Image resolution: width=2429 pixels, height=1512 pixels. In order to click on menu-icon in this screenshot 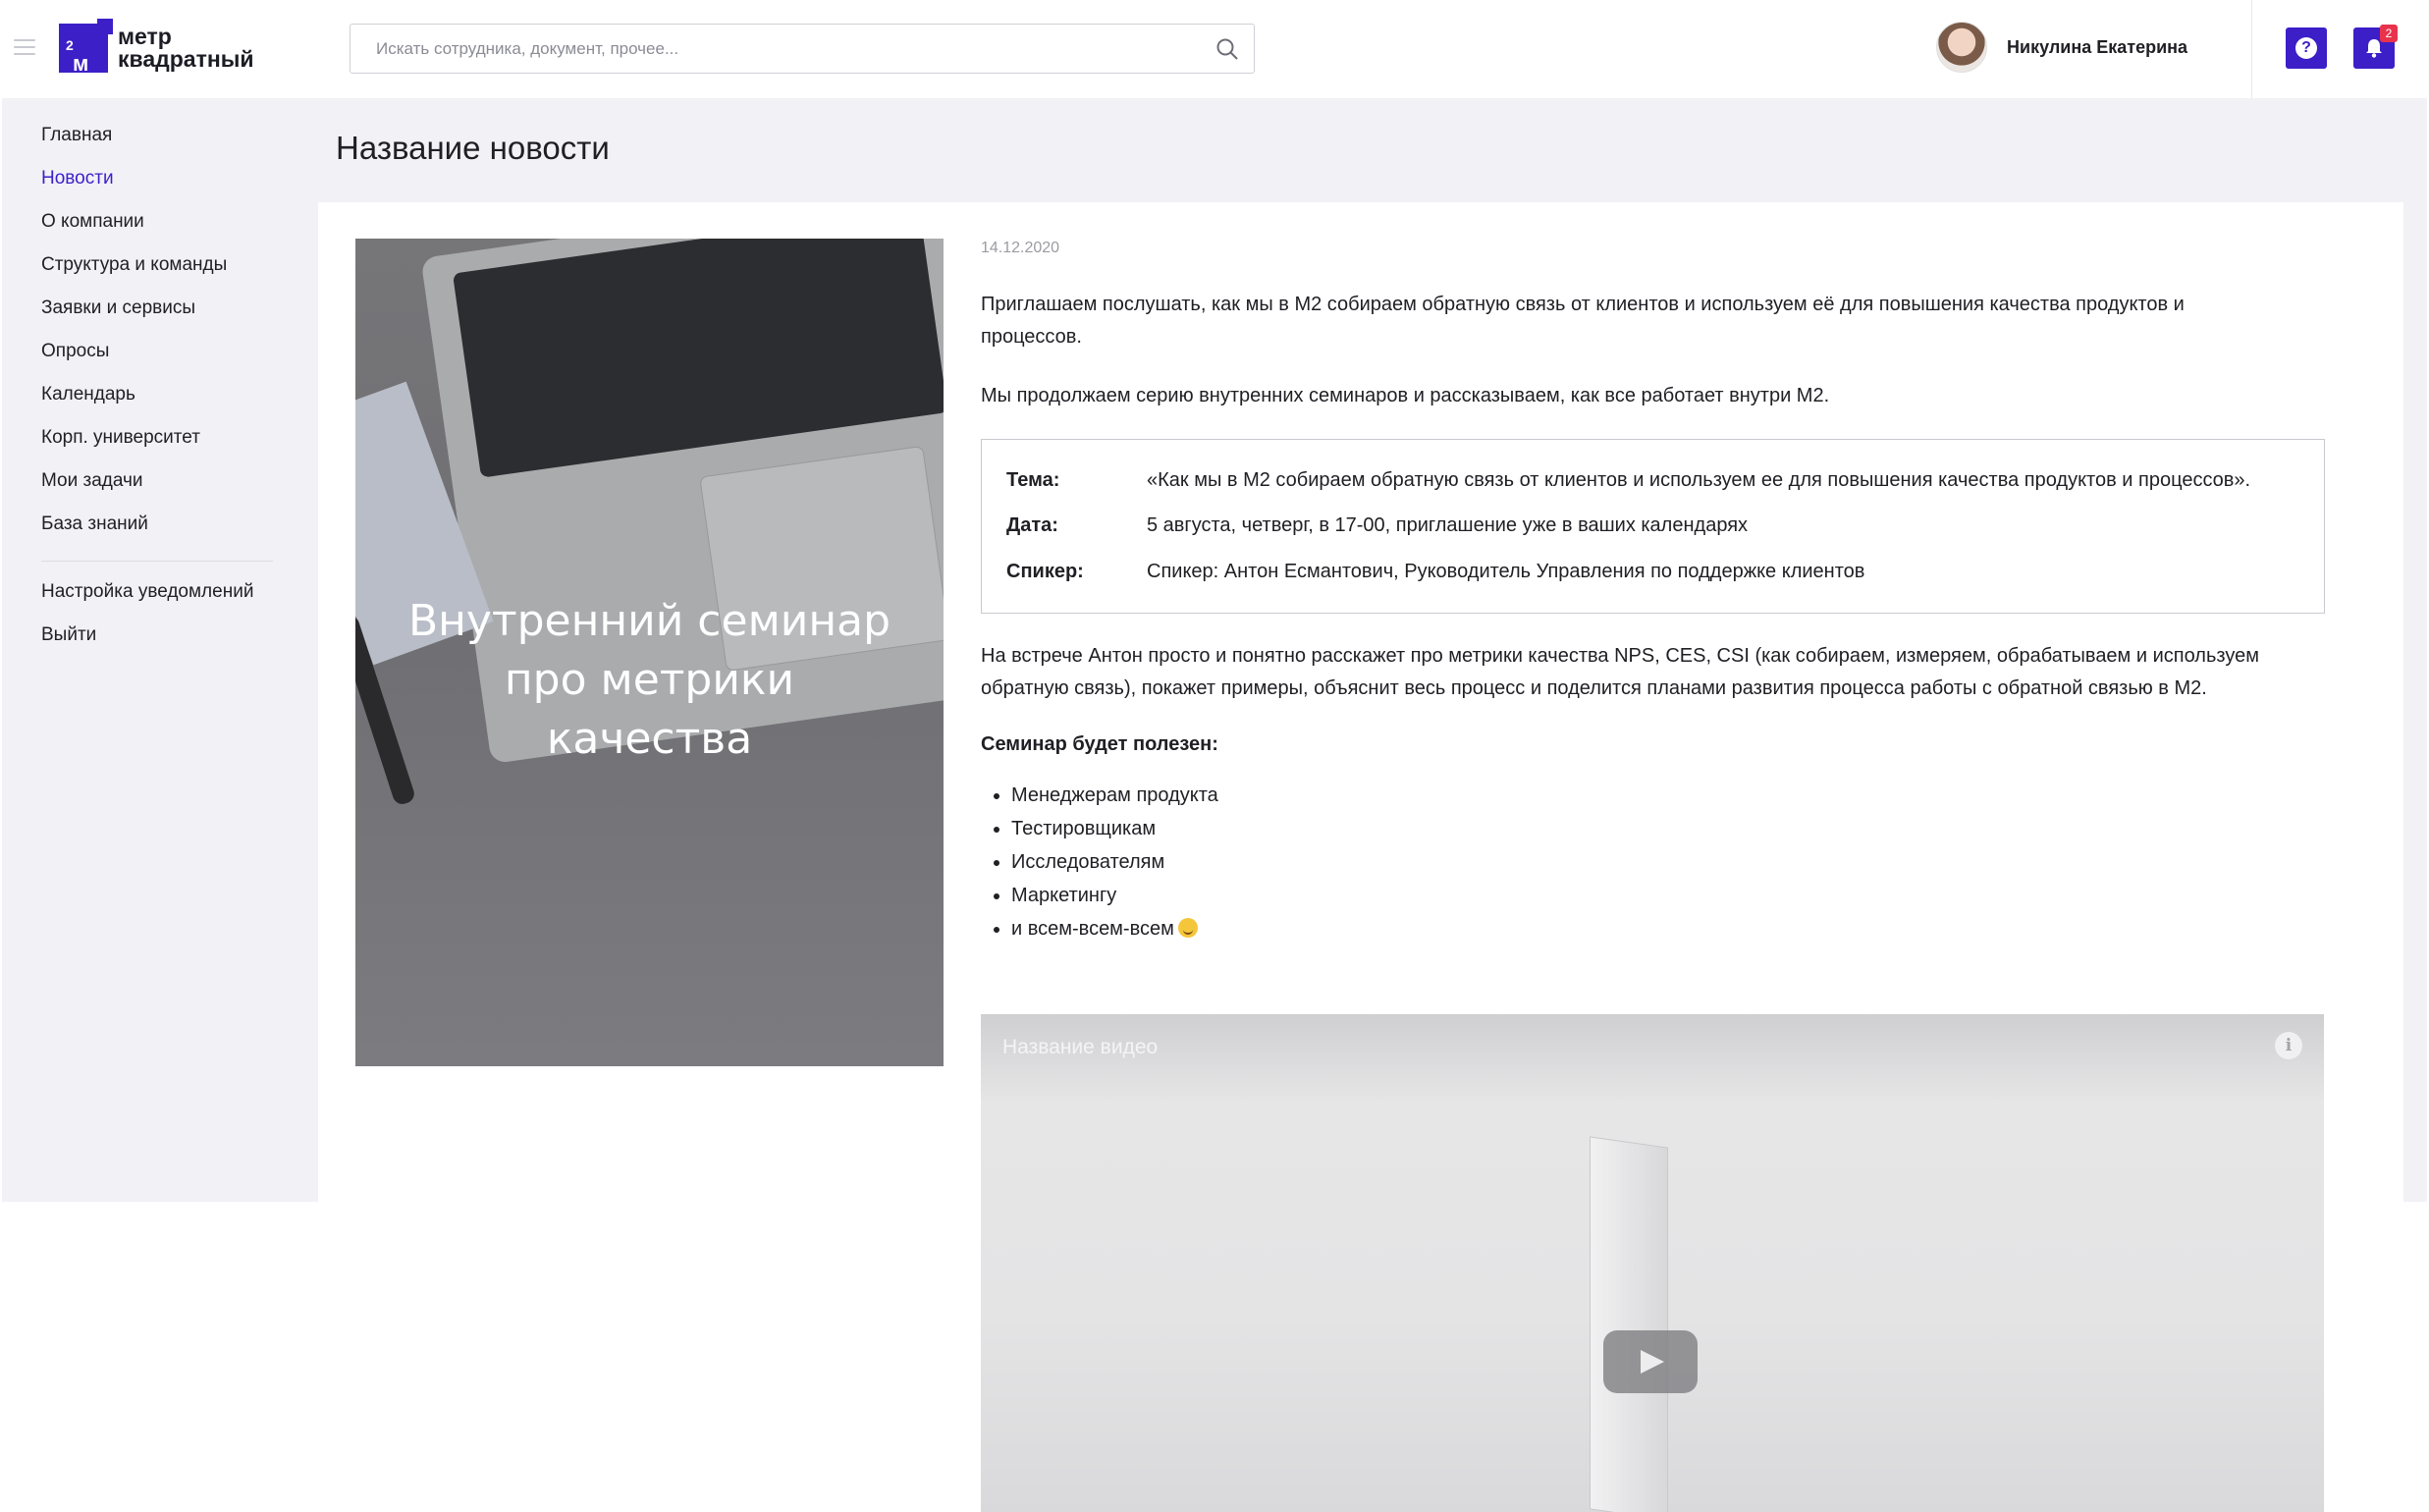, I will do `click(24, 47)`.